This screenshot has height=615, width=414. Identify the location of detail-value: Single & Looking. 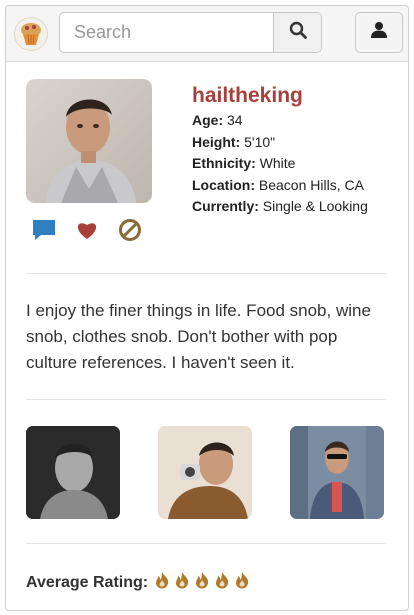
(315, 206).